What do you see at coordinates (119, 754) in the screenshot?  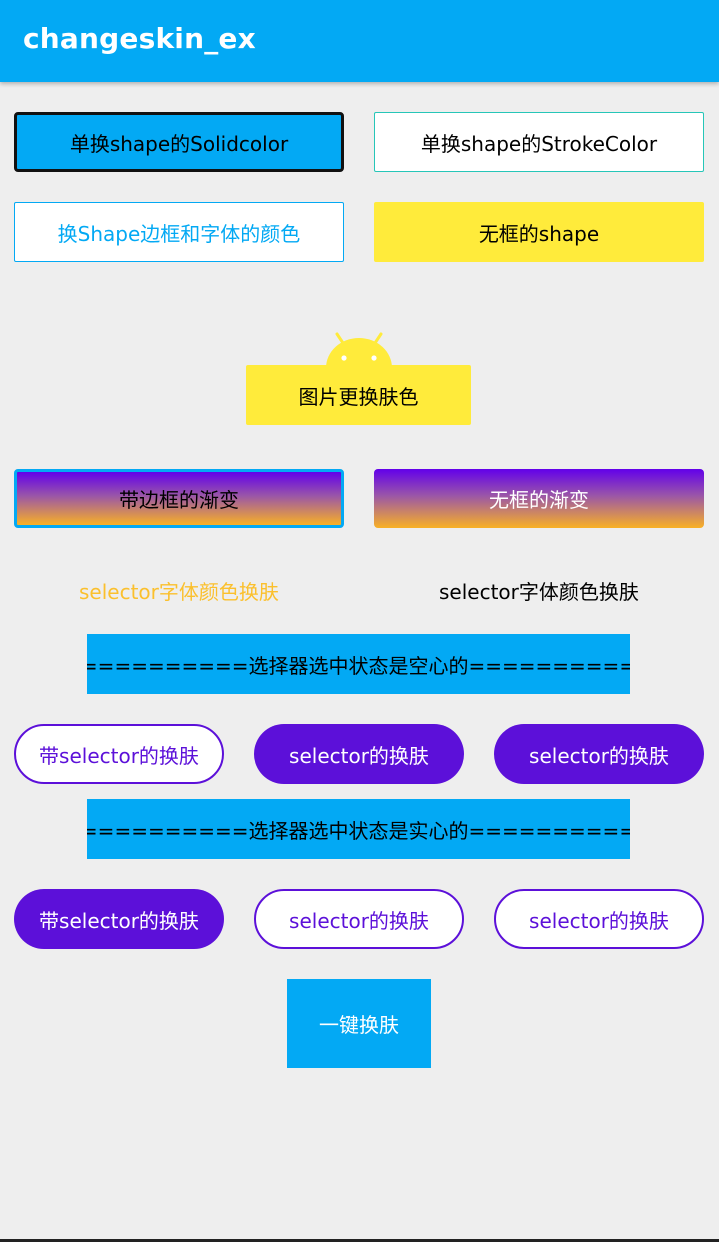 I see `pill-selector-skin-outline: 带selector的换肤` at bounding box center [119, 754].